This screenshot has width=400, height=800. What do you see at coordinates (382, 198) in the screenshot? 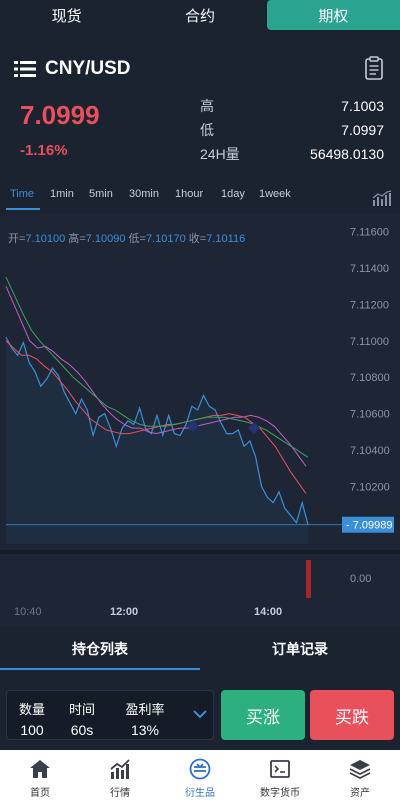
I see `indicator-chart-icon` at bounding box center [382, 198].